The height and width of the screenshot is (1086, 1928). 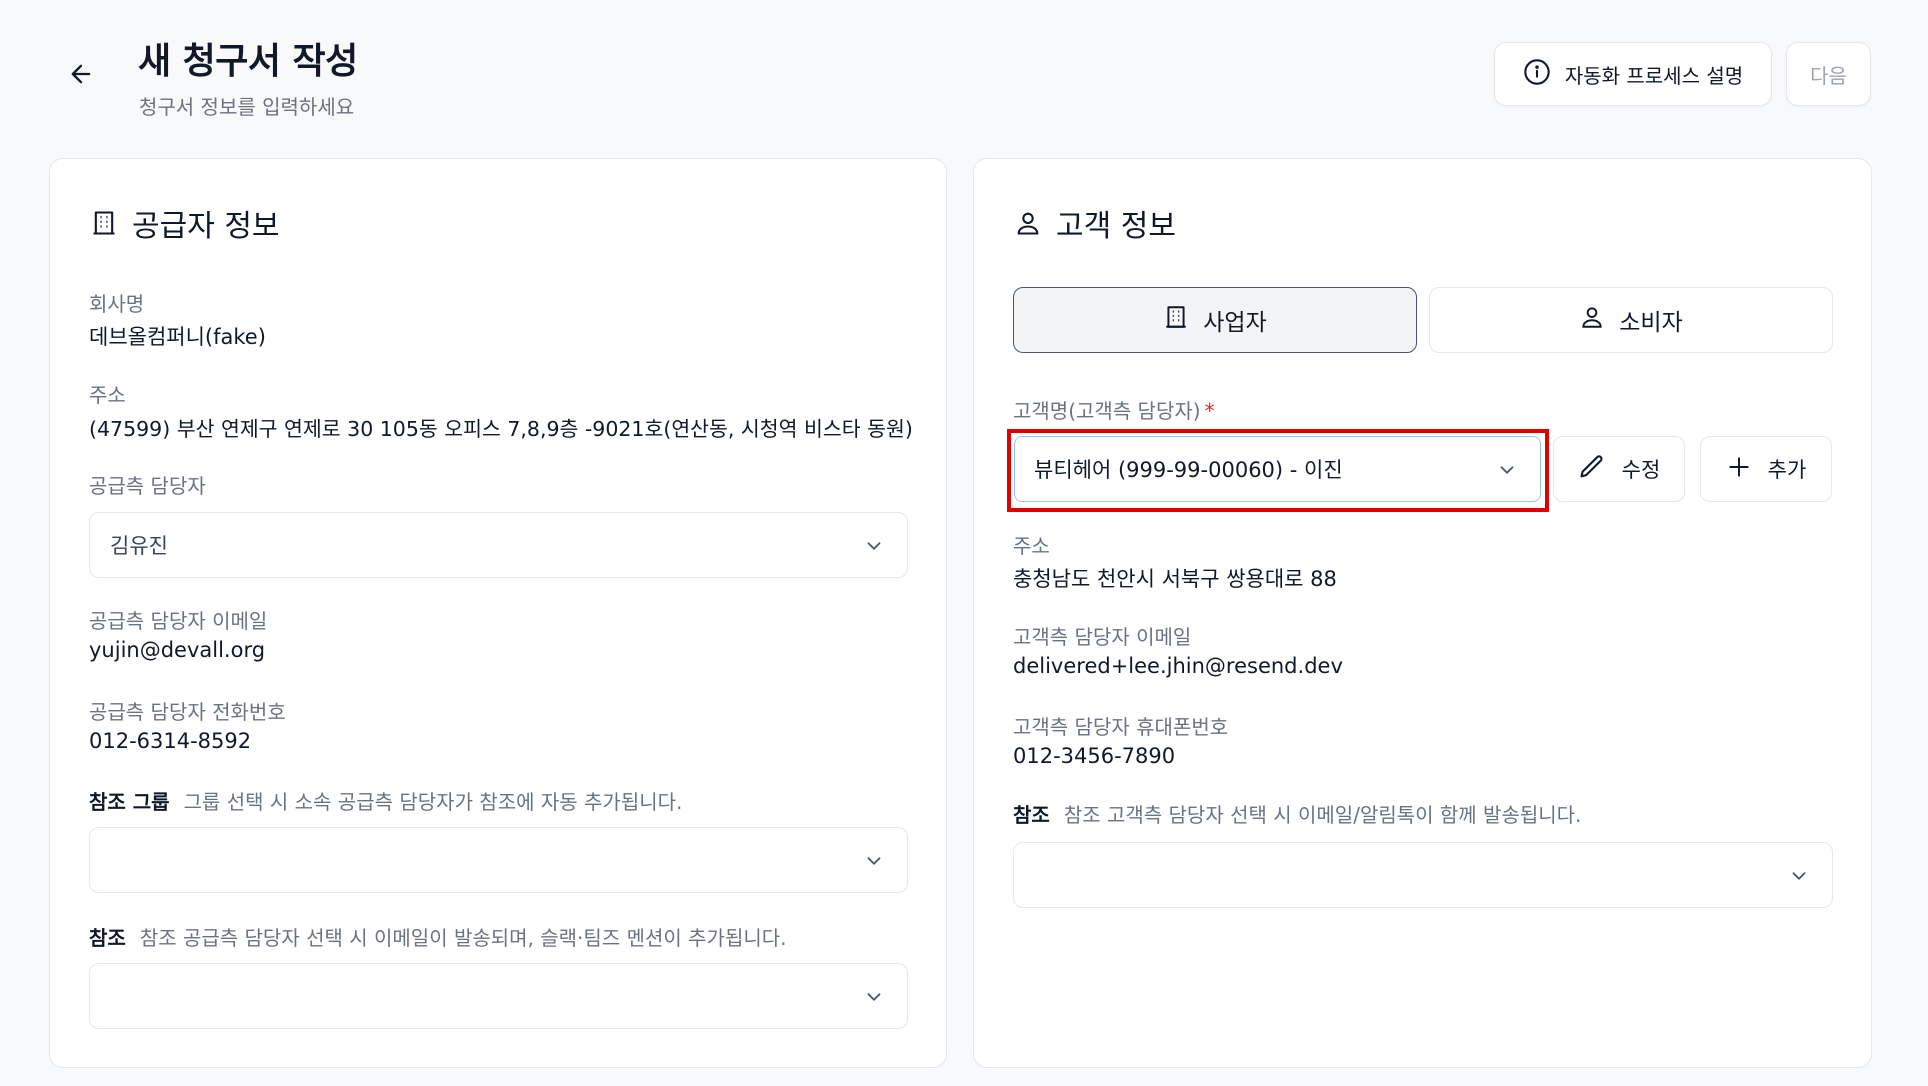 What do you see at coordinates (1651, 323) in the screenshot?
I see `type-consumer-label: 소비자` at bounding box center [1651, 323].